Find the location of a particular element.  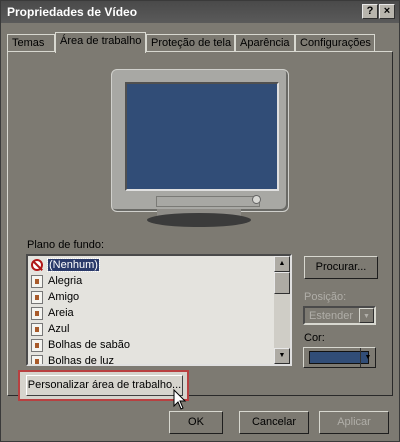

monitor-preview is located at coordinates (200, 140).